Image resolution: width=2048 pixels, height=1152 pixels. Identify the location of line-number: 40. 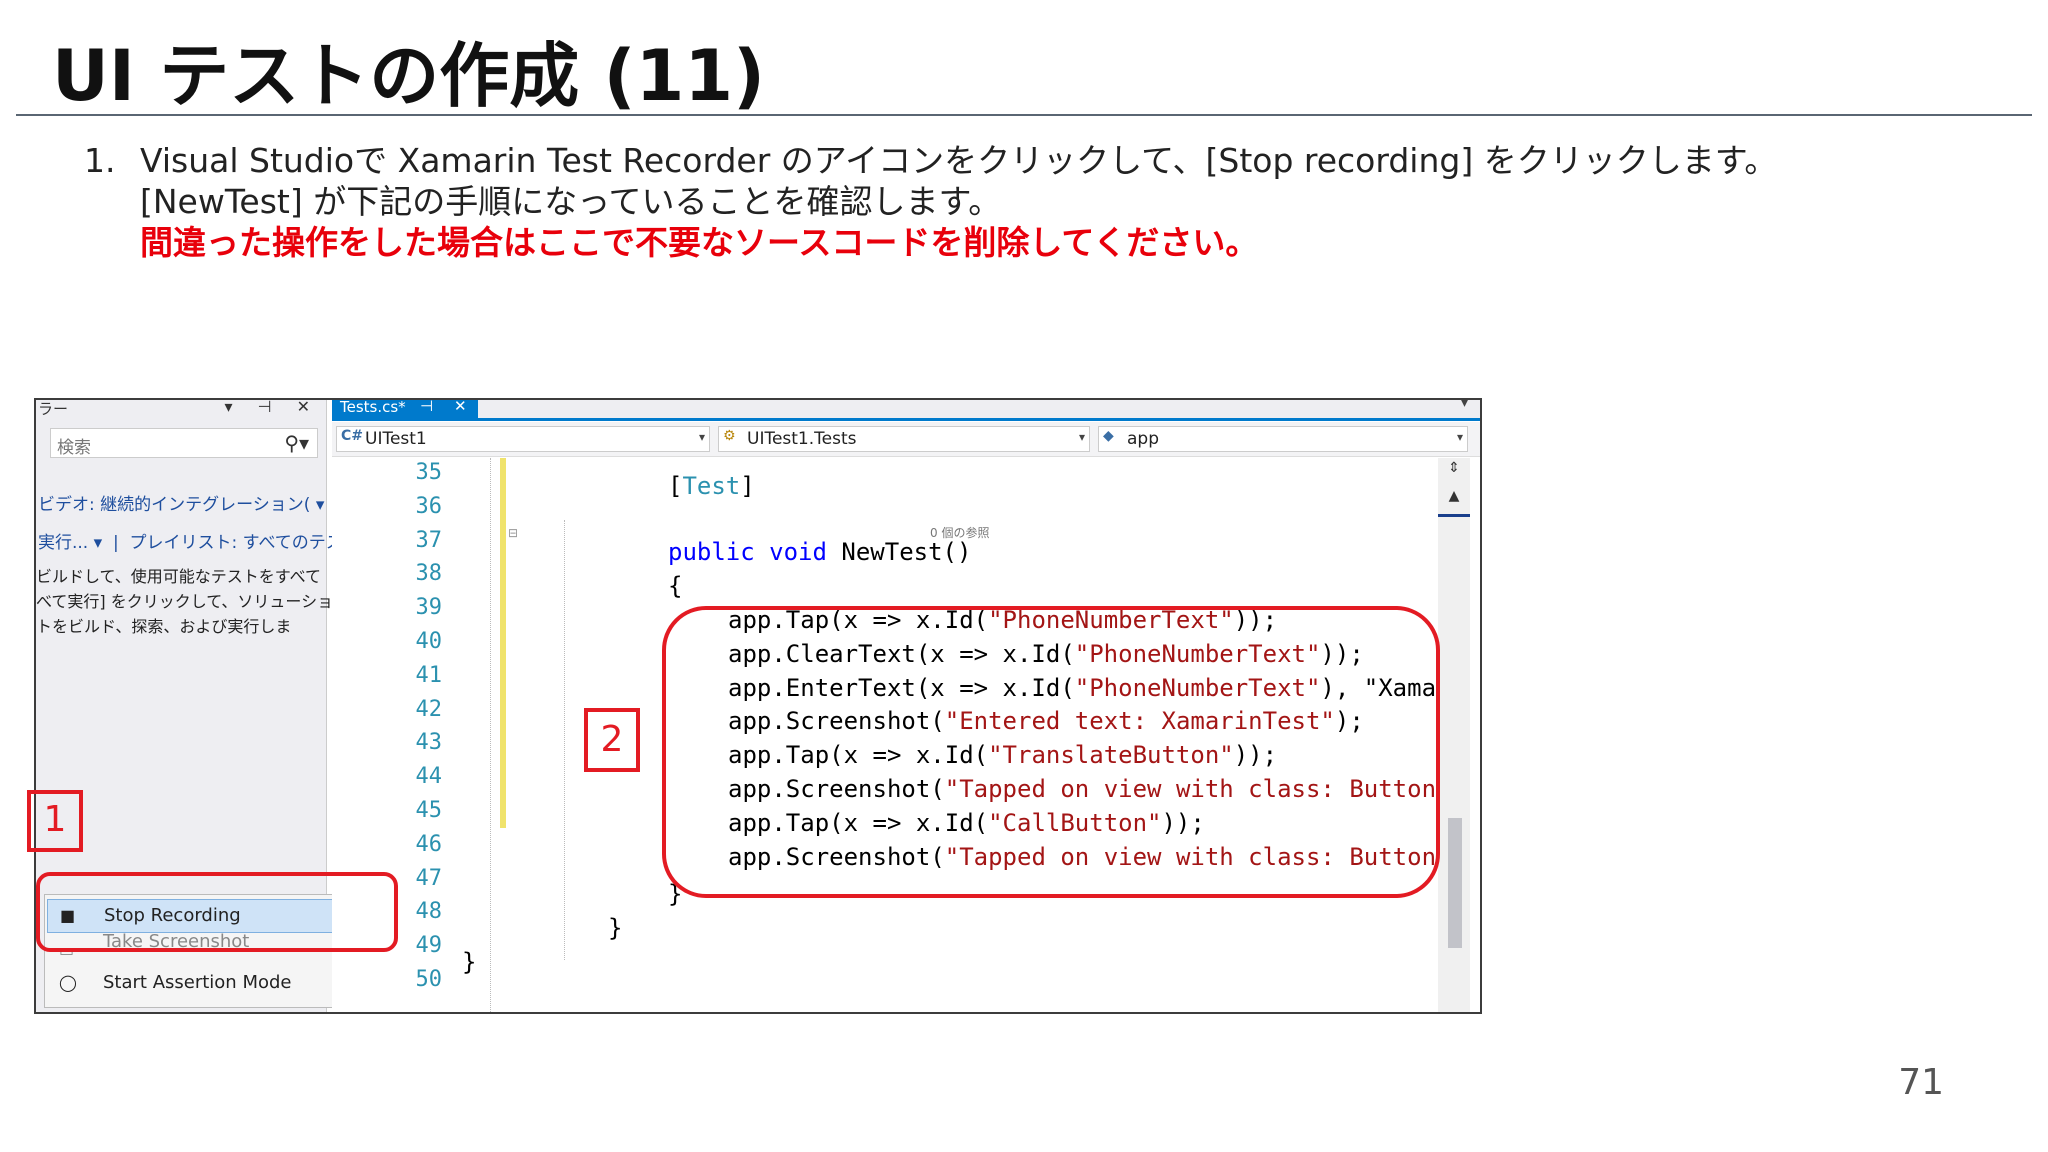
(429, 641).